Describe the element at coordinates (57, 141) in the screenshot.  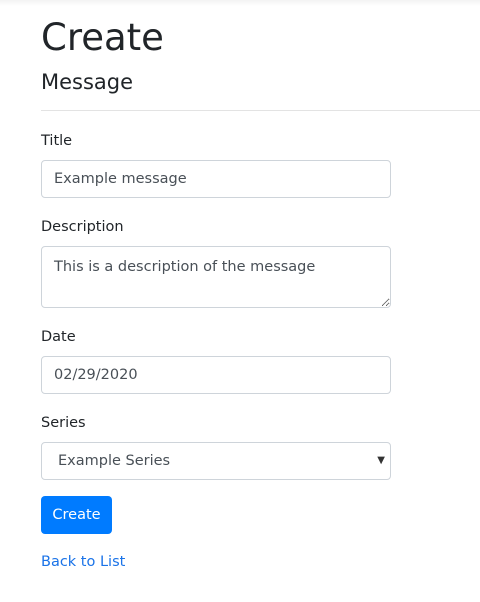
I see `title-label: Title` at that location.